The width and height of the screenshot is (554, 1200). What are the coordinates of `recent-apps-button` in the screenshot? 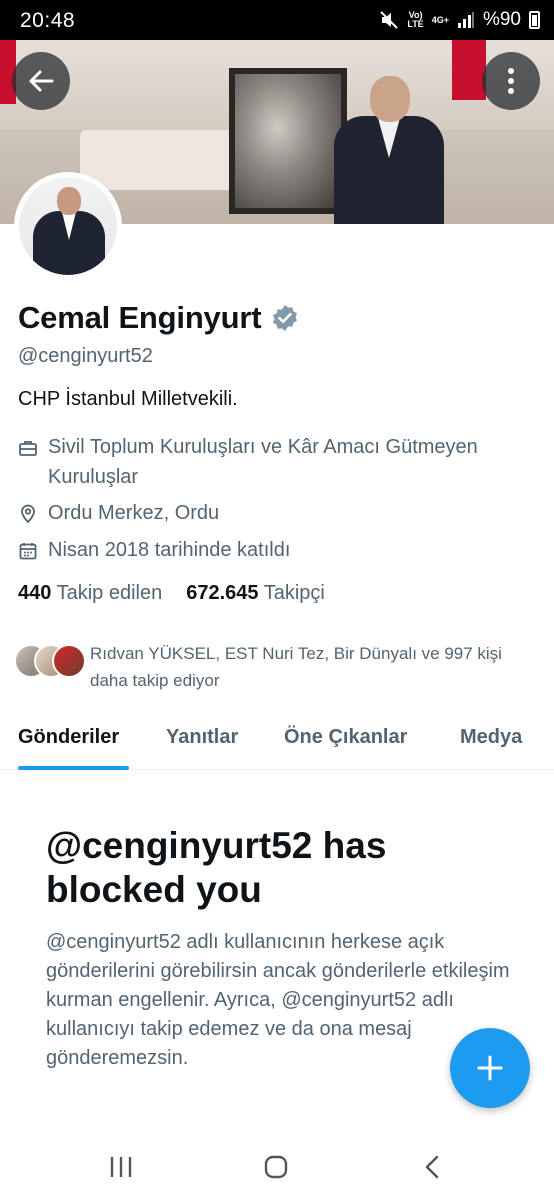 It's located at (121, 1167).